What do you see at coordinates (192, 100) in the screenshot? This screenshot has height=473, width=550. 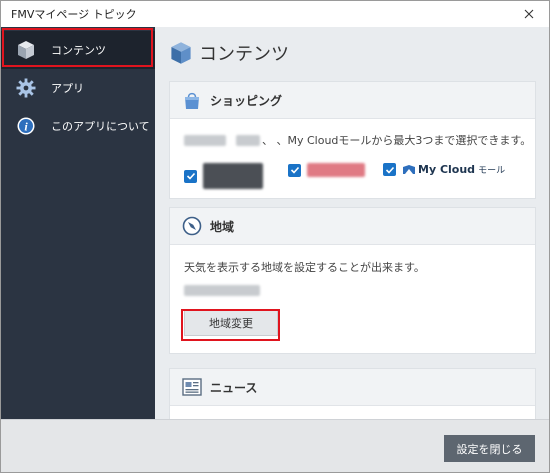 I see `shopping-bag-icon` at bounding box center [192, 100].